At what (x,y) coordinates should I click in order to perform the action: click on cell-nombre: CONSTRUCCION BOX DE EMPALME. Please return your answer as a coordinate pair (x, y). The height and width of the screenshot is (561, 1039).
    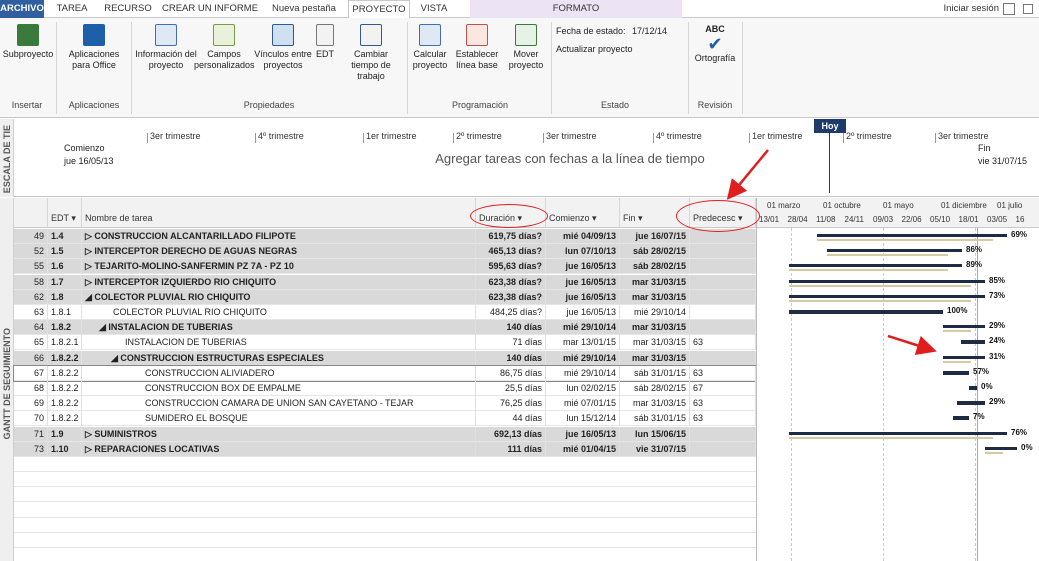
    Looking at the image, I should click on (279, 388).